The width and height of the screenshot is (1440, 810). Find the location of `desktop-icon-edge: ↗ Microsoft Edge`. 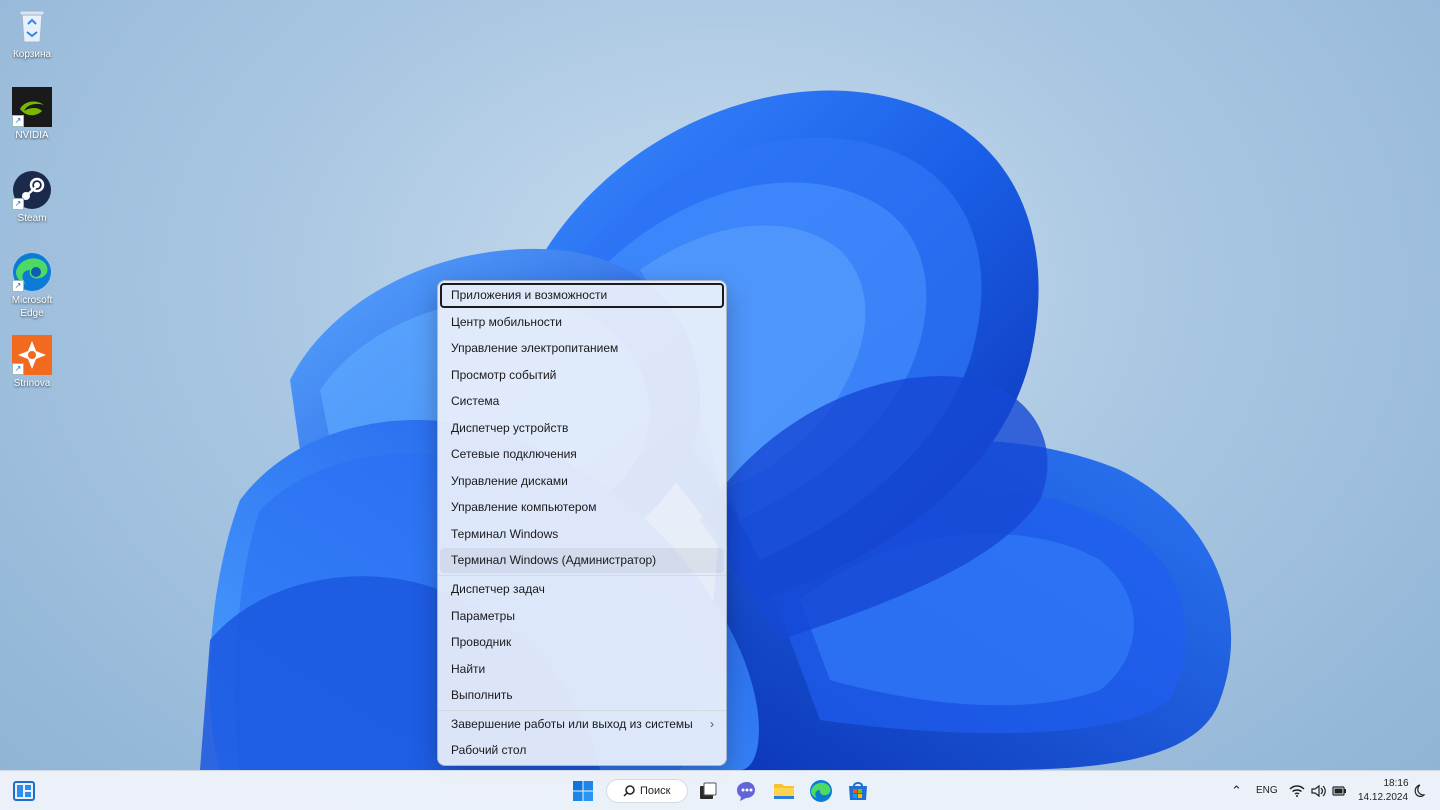

desktop-icon-edge: ↗ Microsoft Edge is located at coordinates (32, 286).